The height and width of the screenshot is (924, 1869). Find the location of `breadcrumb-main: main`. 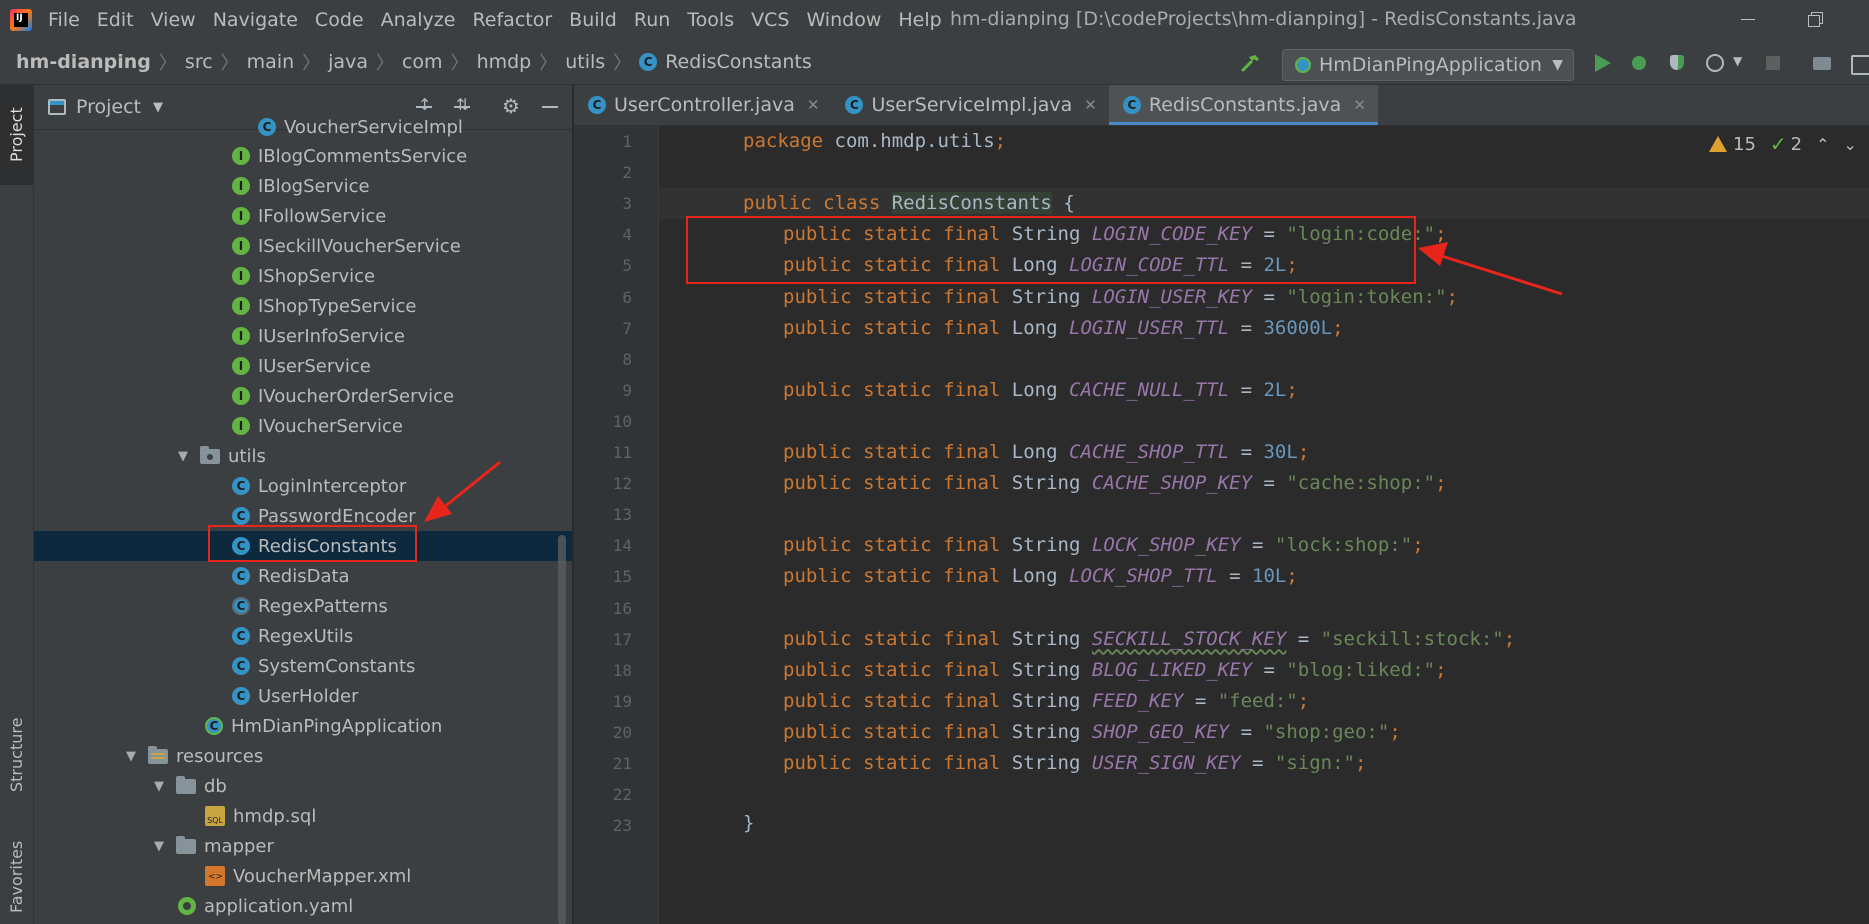

breadcrumb-main: main is located at coordinates (270, 62).